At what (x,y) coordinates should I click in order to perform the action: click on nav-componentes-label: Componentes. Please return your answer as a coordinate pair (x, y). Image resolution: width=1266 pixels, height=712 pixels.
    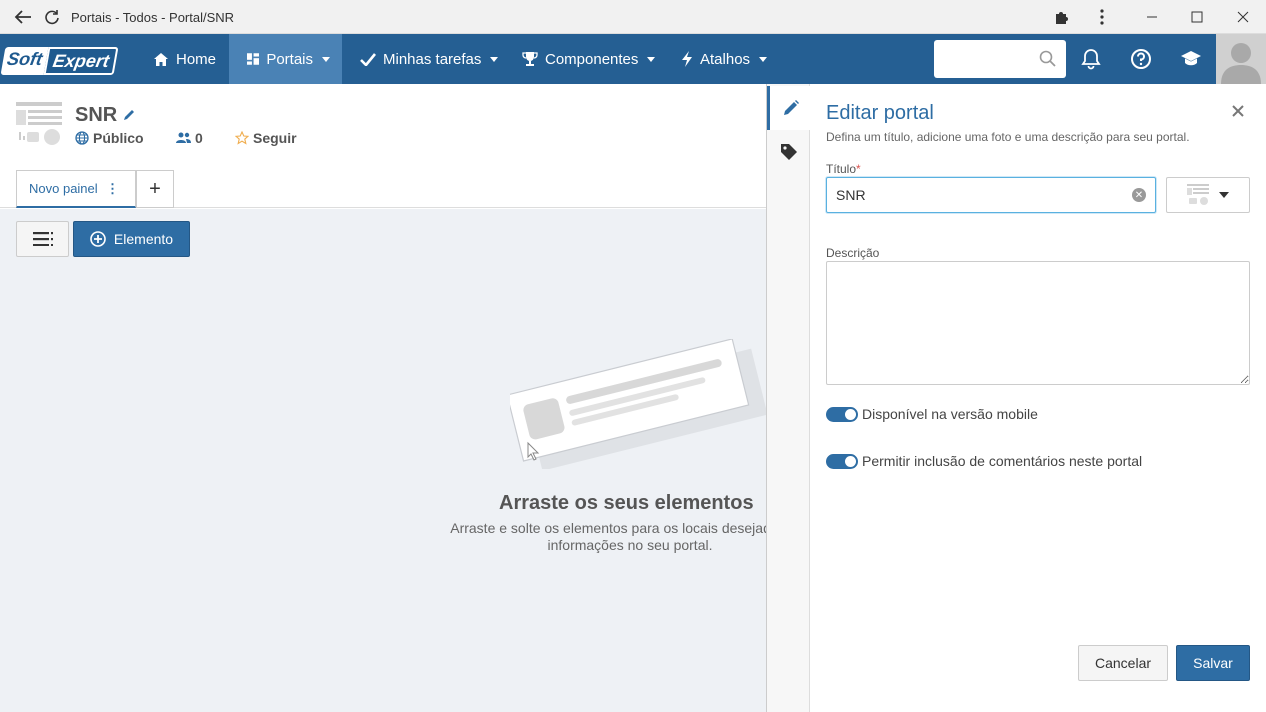
    Looking at the image, I should click on (592, 59).